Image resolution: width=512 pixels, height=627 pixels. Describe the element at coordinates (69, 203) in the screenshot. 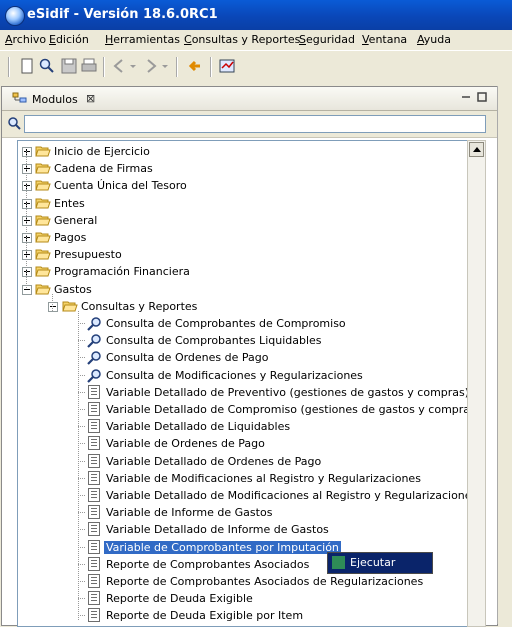

I see `tree-folder-label: Entes` at that location.